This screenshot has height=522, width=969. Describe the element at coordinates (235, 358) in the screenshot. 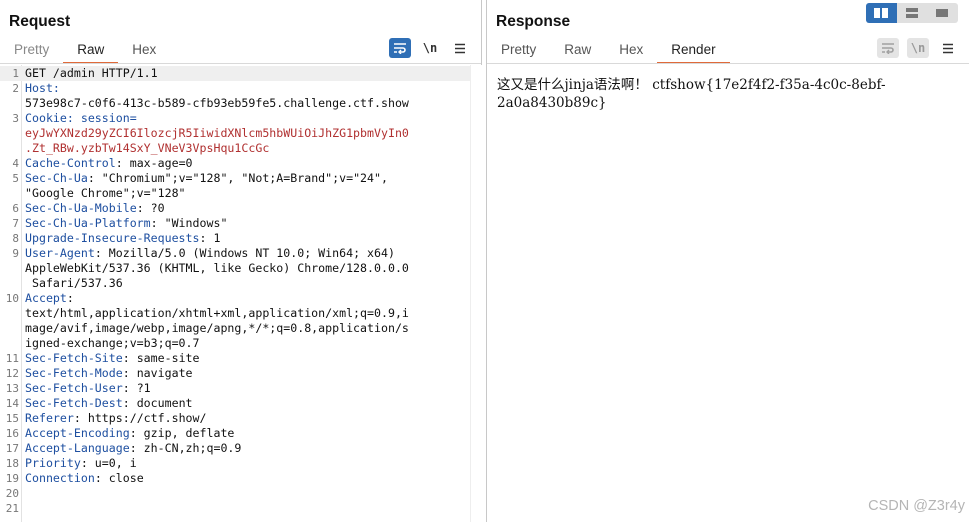

I see `code-line: 11 Sec-Fetch-Site: same-site` at that location.